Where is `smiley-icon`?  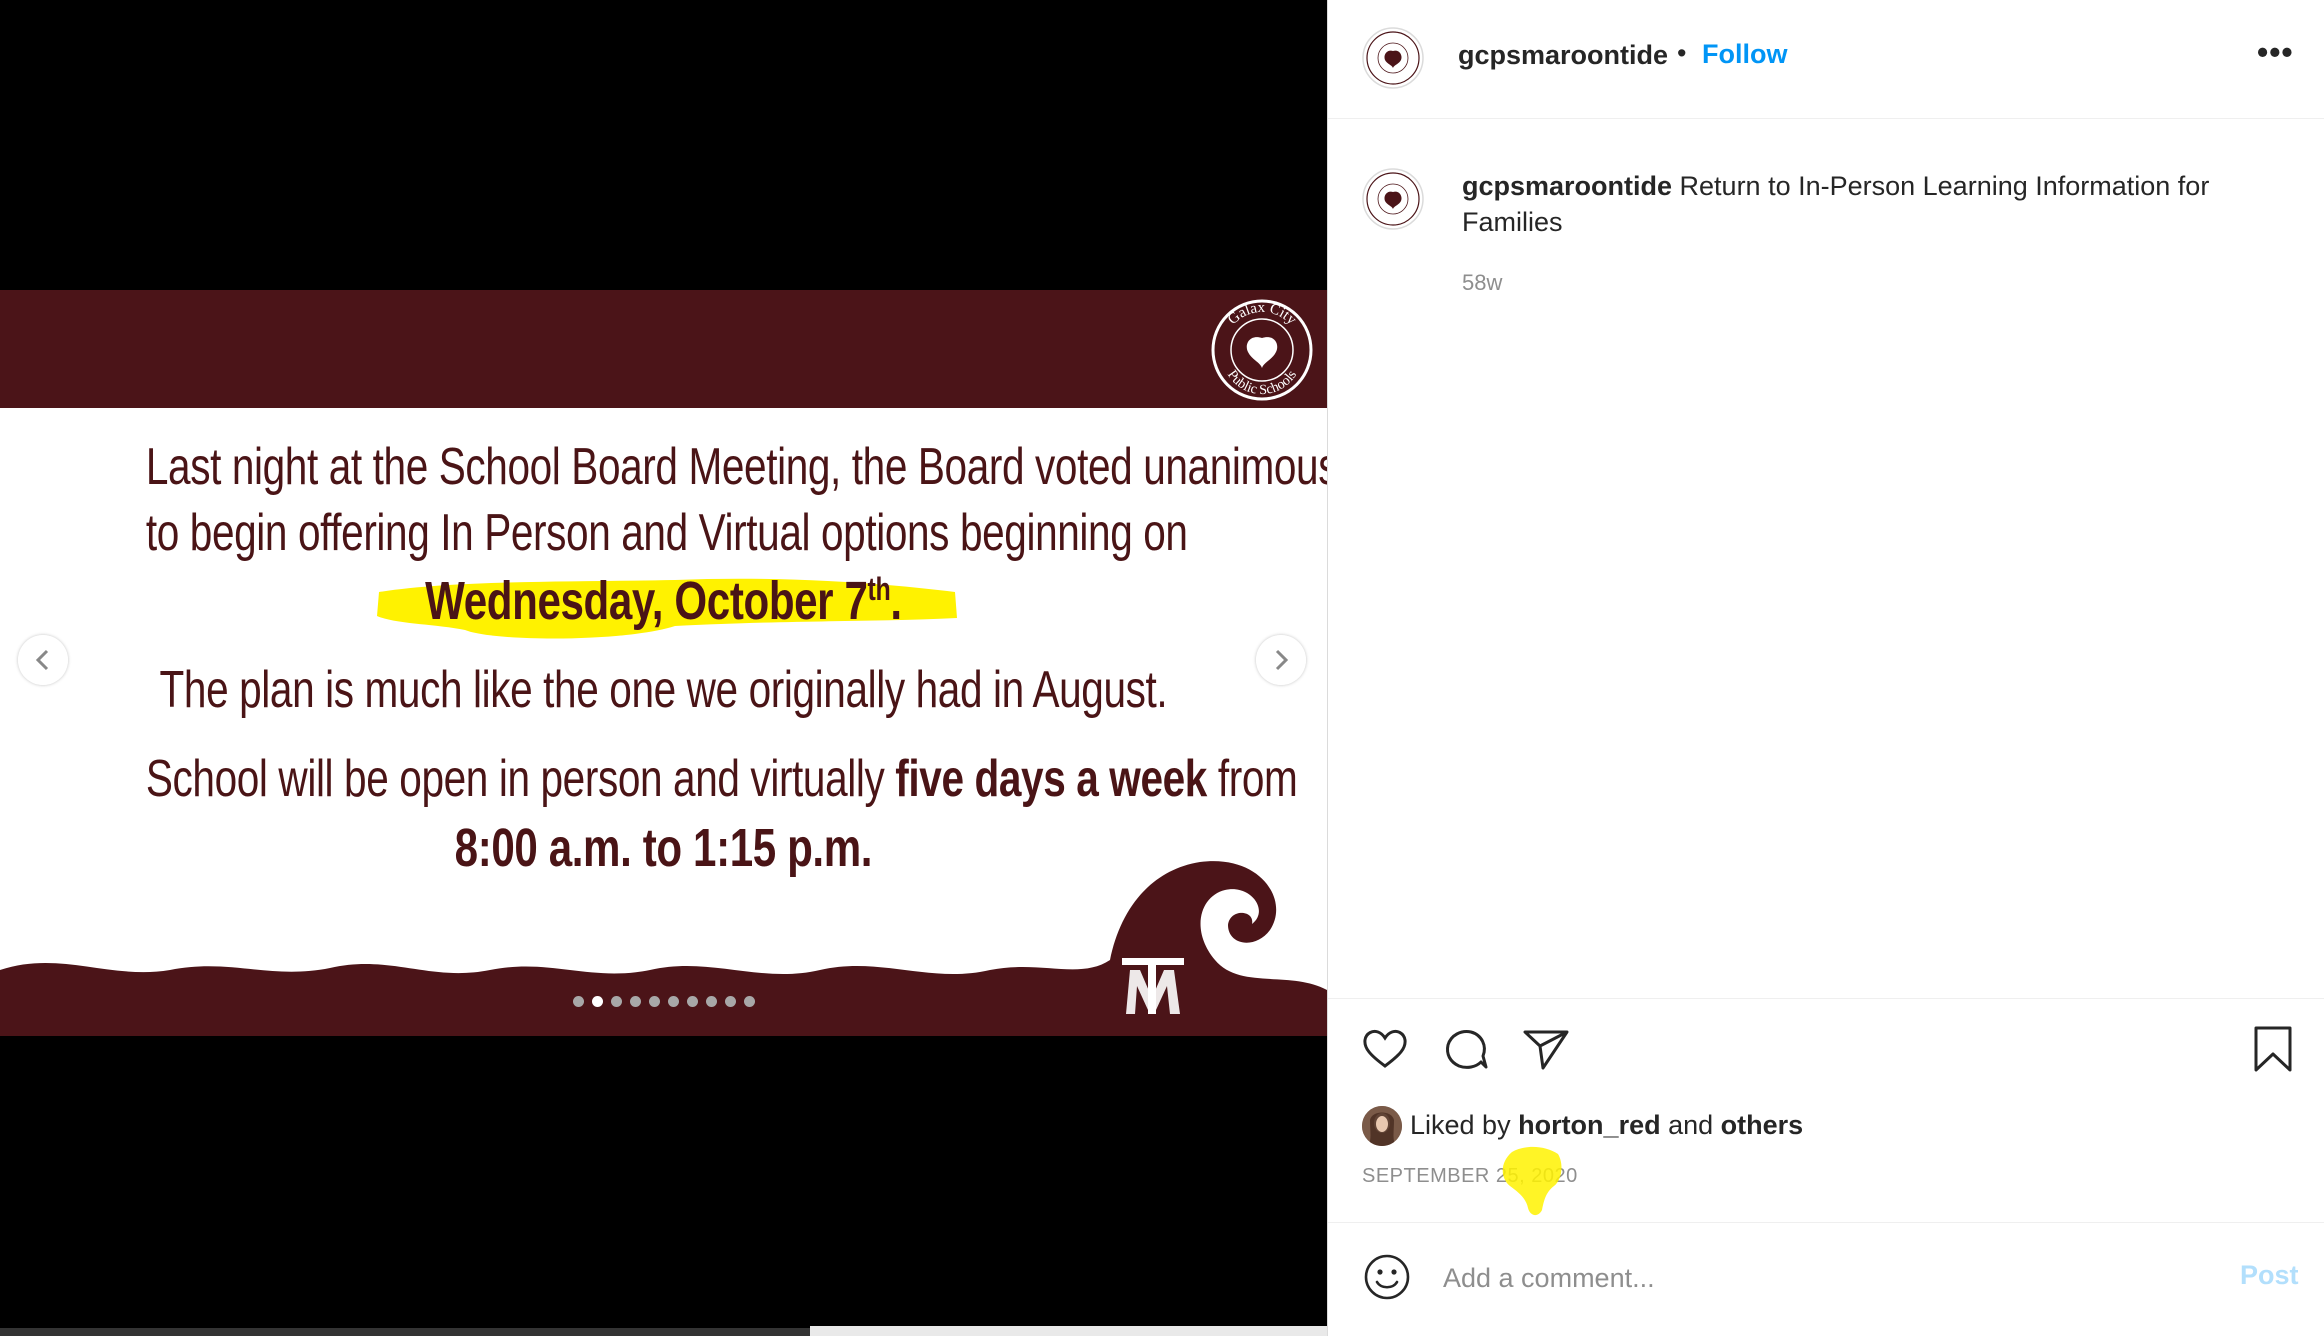 smiley-icon is located at coordinates (1387, 1277).